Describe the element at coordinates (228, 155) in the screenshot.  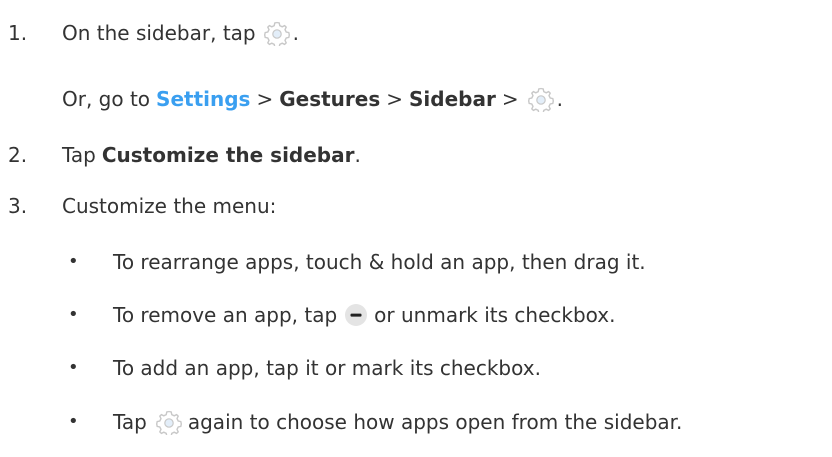
I see `customize-sidebar-label: Customize the sidebar` at that location.